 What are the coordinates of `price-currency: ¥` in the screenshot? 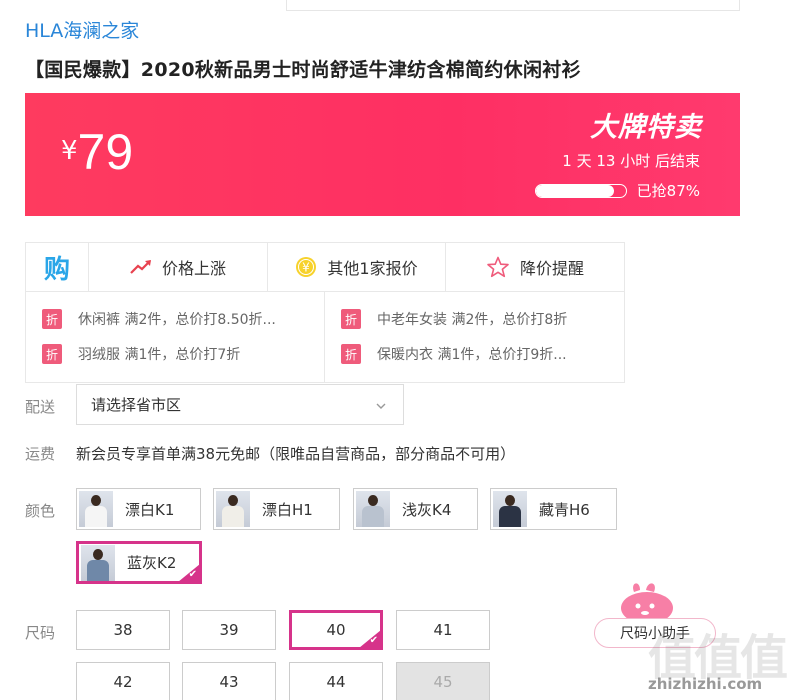 It's located at (69, 151).